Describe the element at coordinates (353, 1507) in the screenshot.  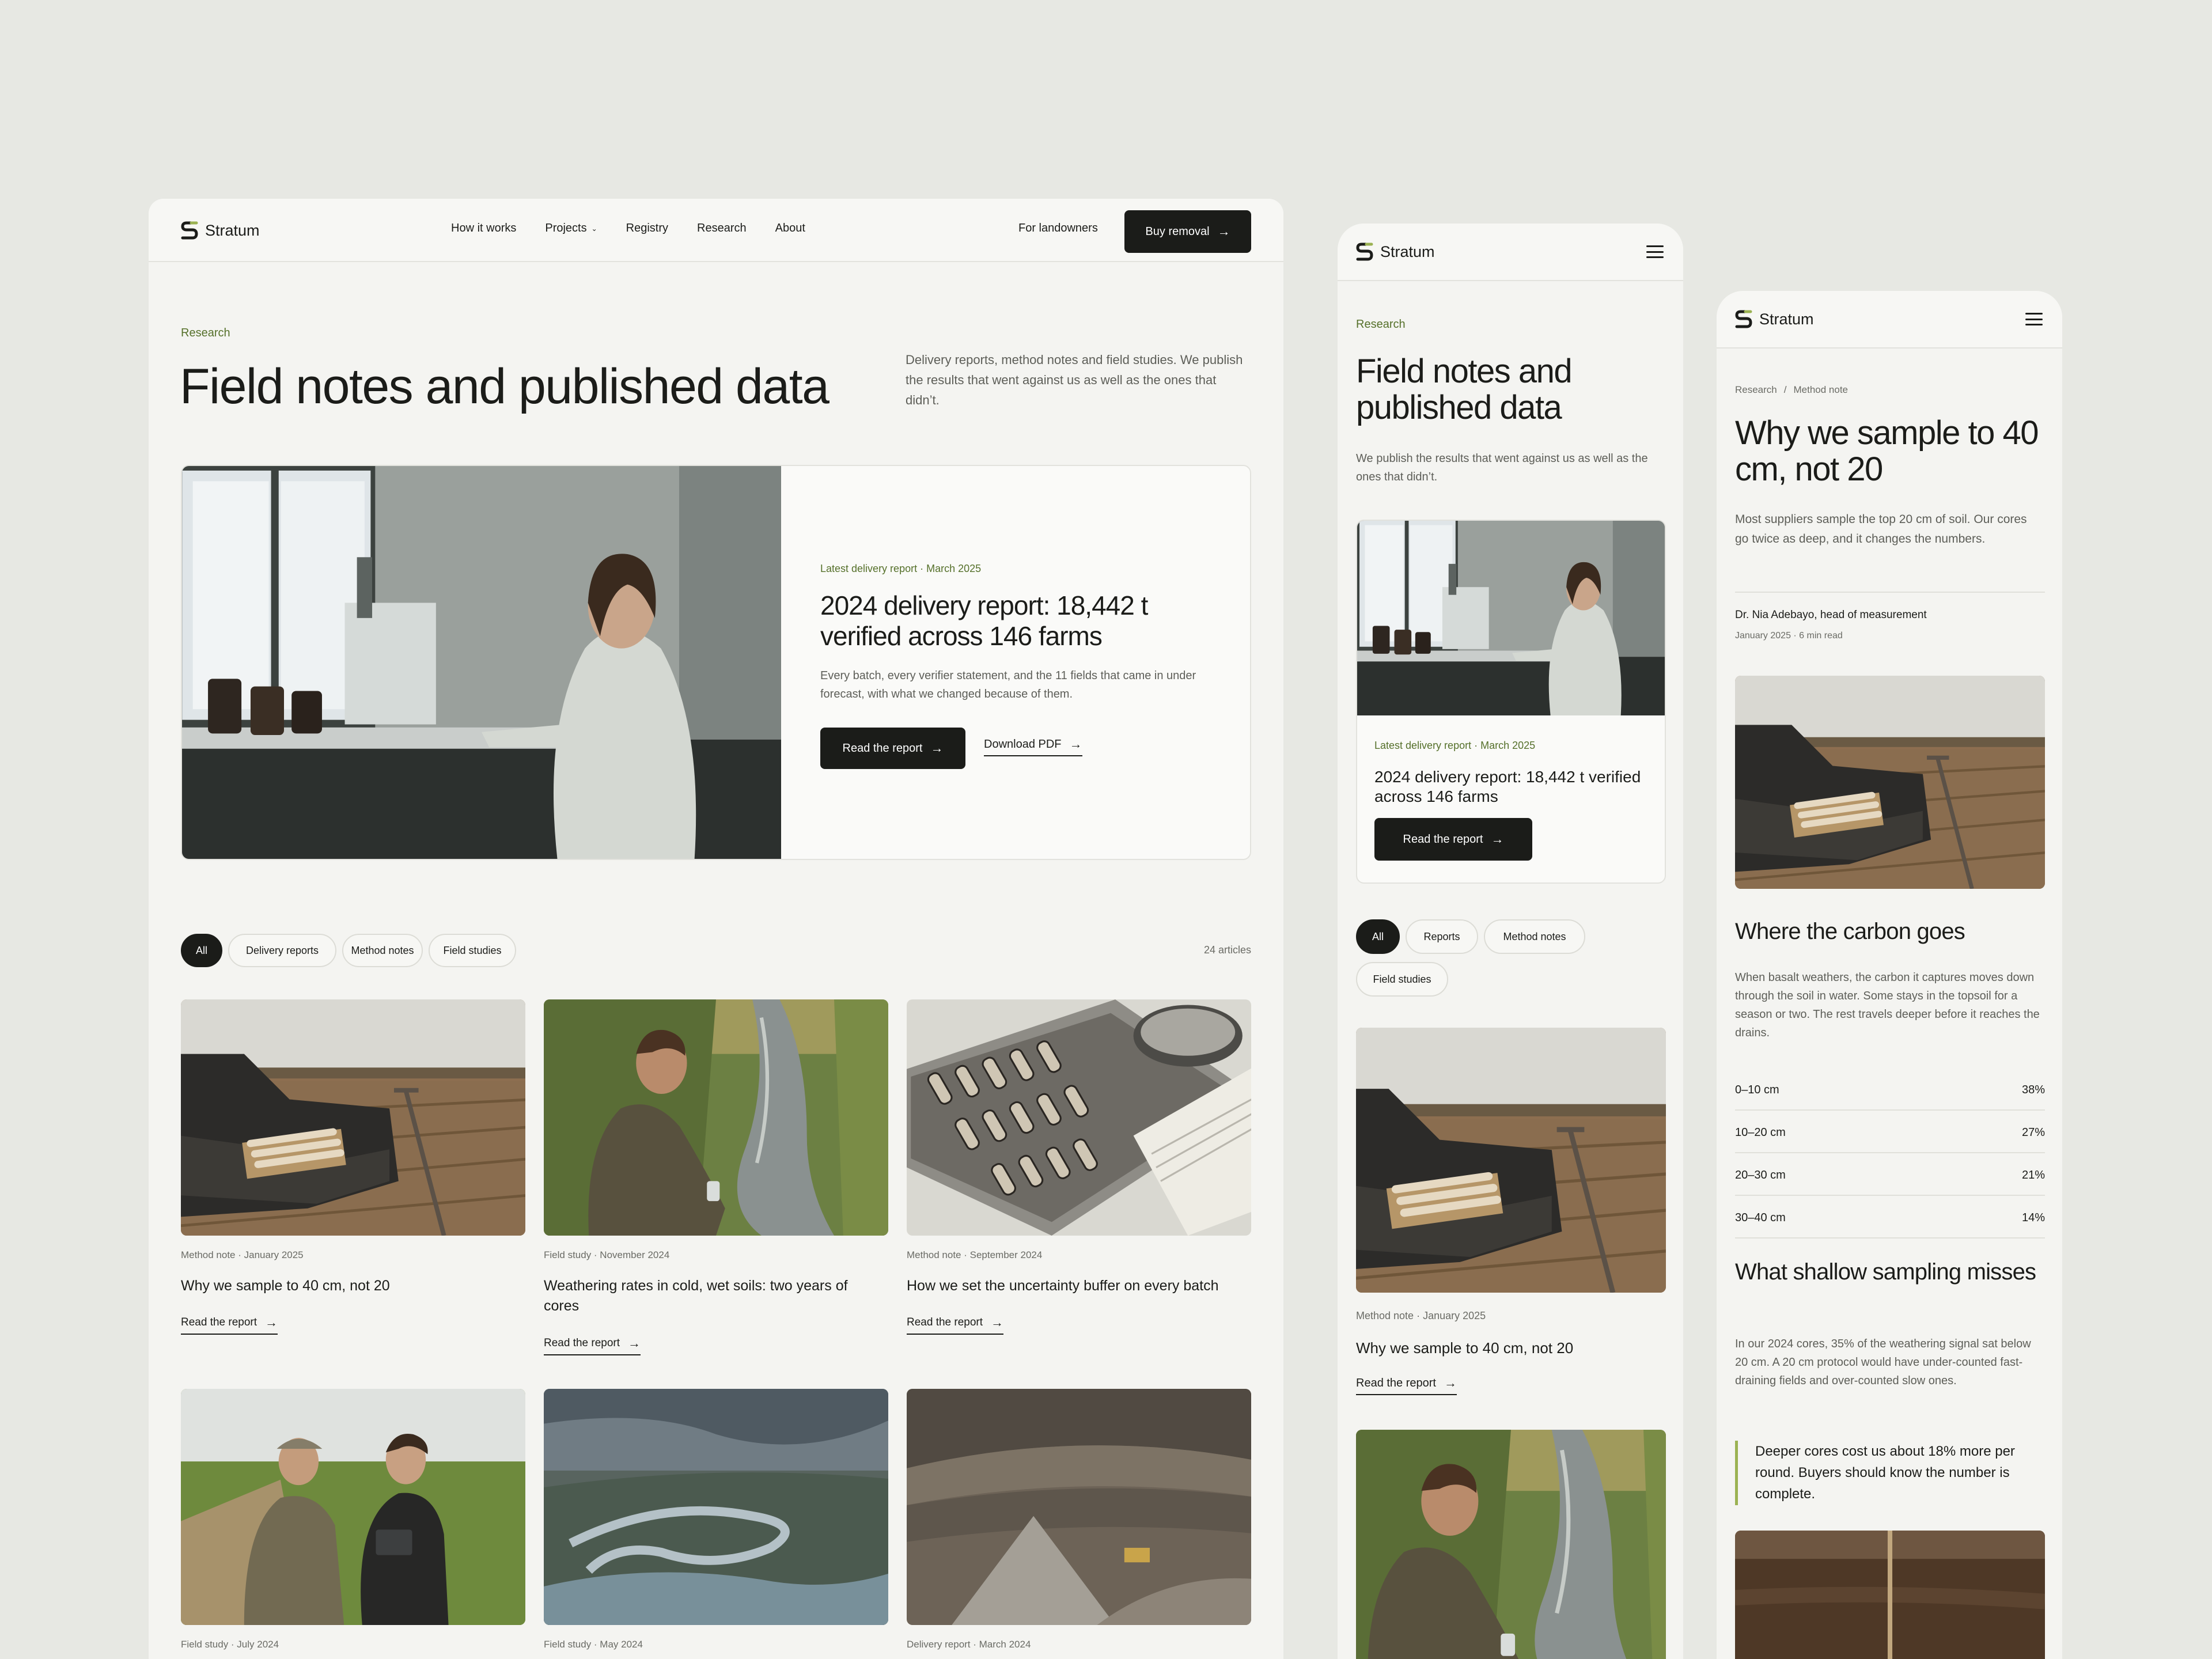
I see `card-image-farmers` at that location.